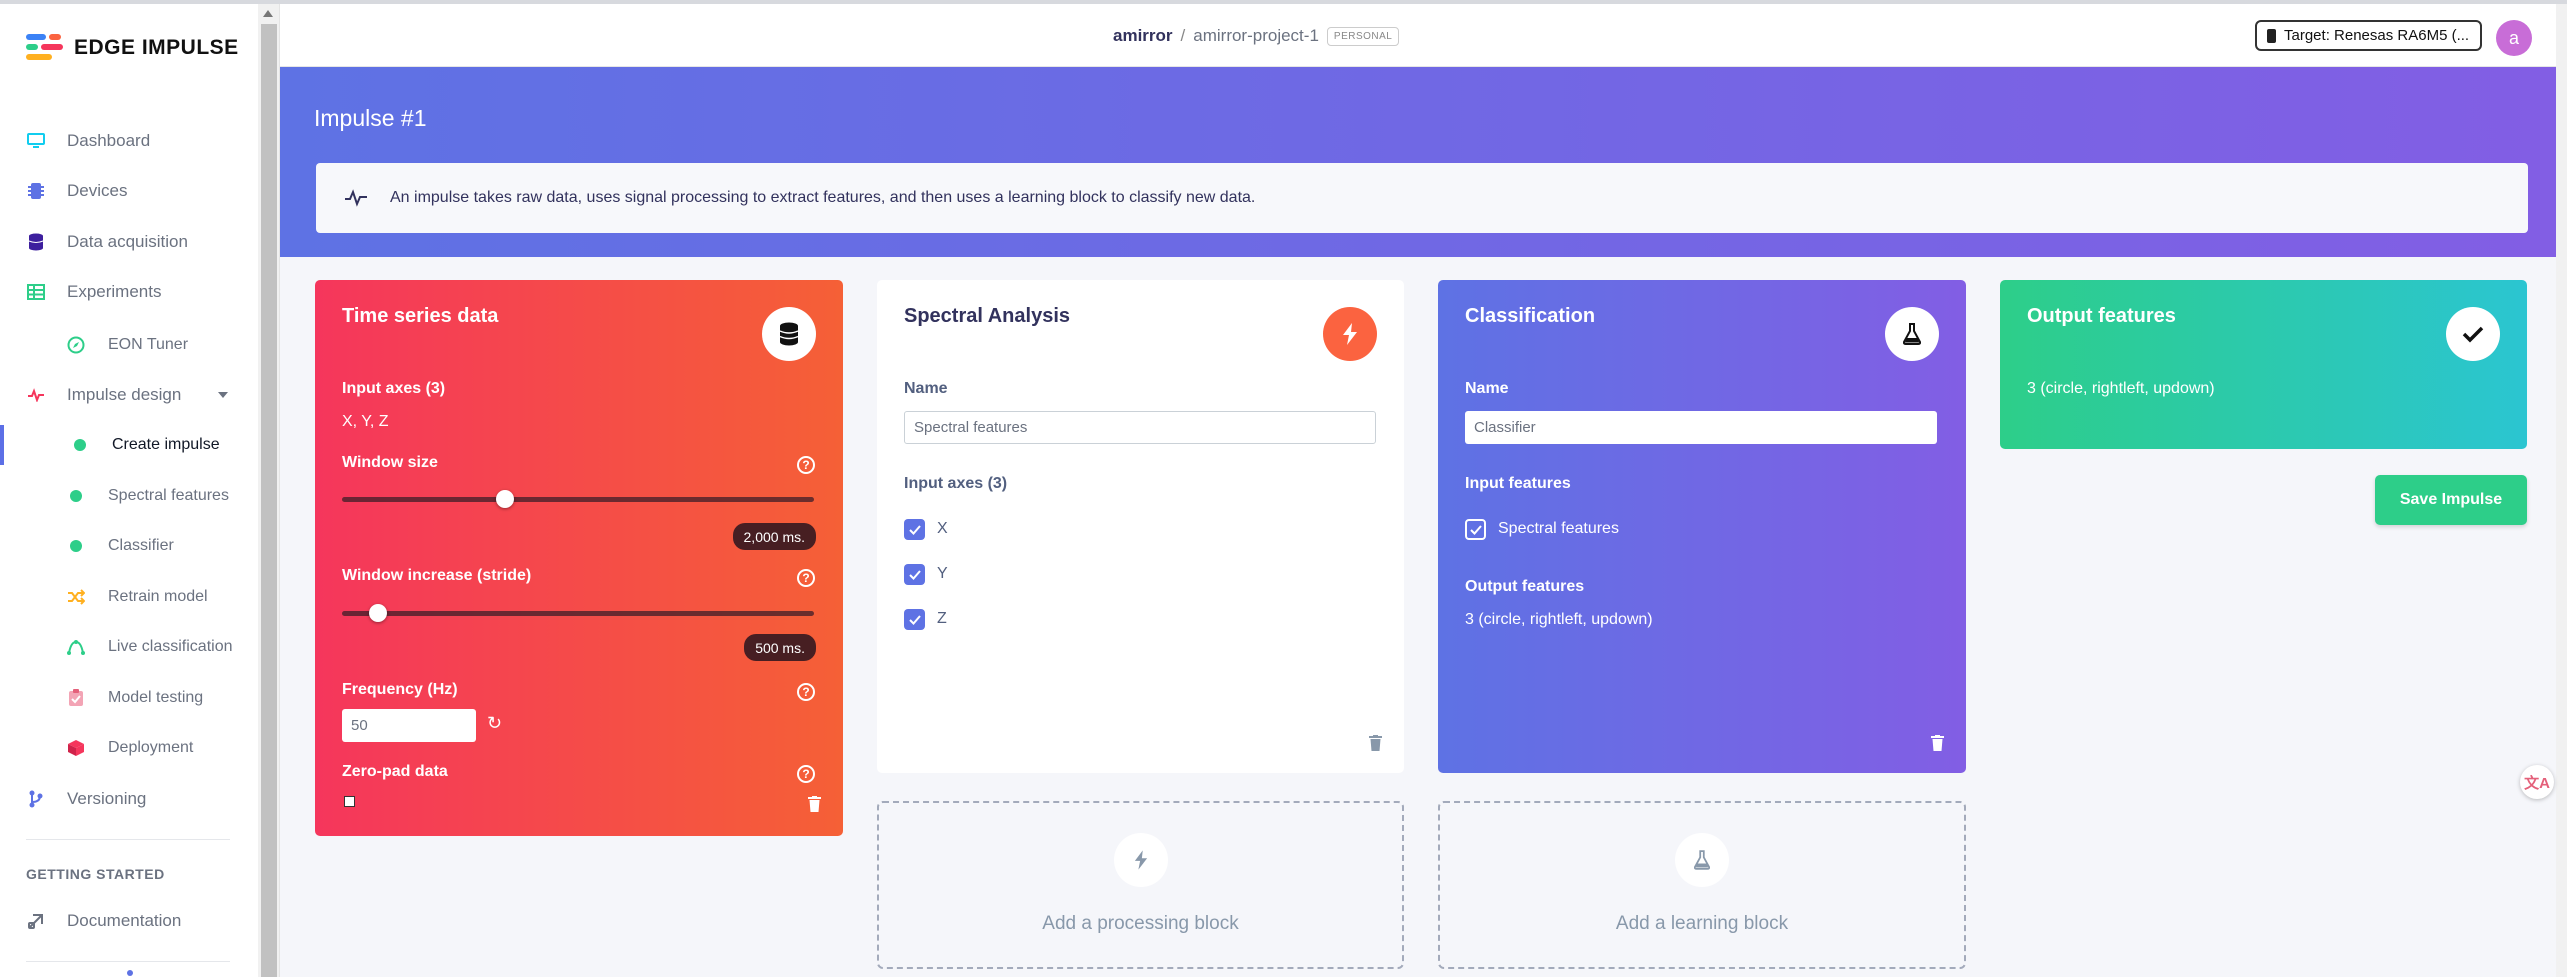 The width and height of the screenshot is (2567, 977). What do you see at coordinates (578, 499) in the screenshot?
I see `window-size-slider` at bounding box center [578, 499].